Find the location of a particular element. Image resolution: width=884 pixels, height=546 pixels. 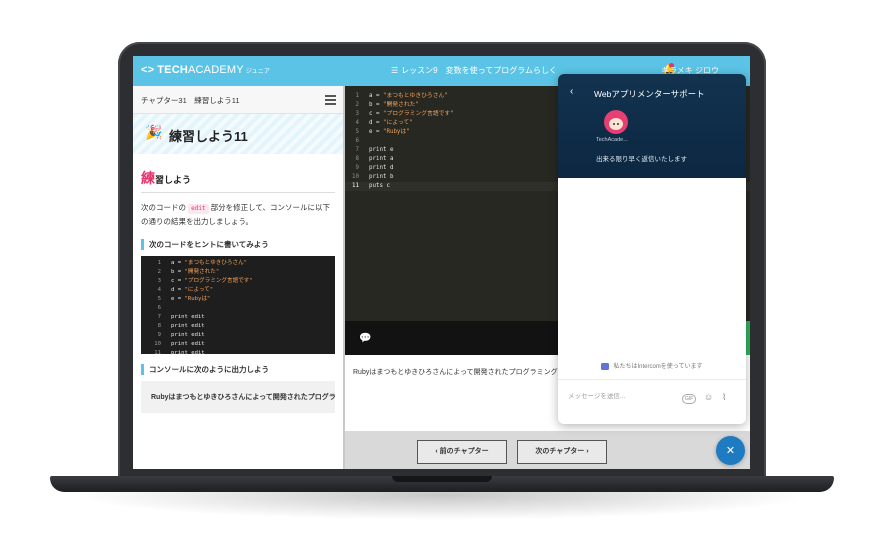

code-text: print b is located at coordinates (381, 177).